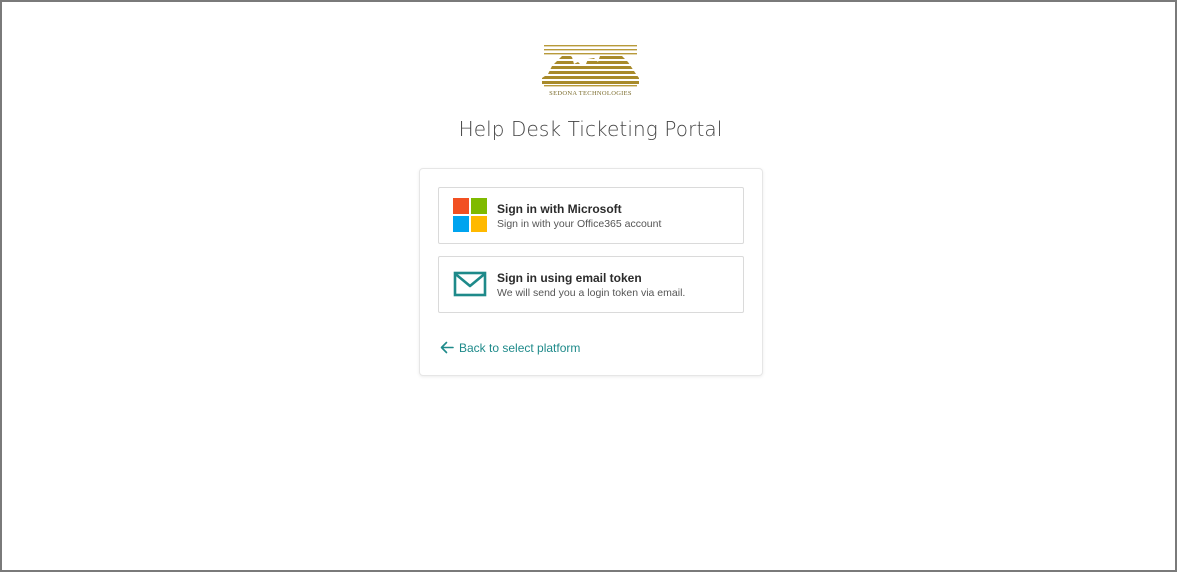 This screenshot has width=1177, height=572. What do you see at coordinates (447, 347) in the screenshot?
I see `arrow-left-icon` at bounding box center [447, 347].